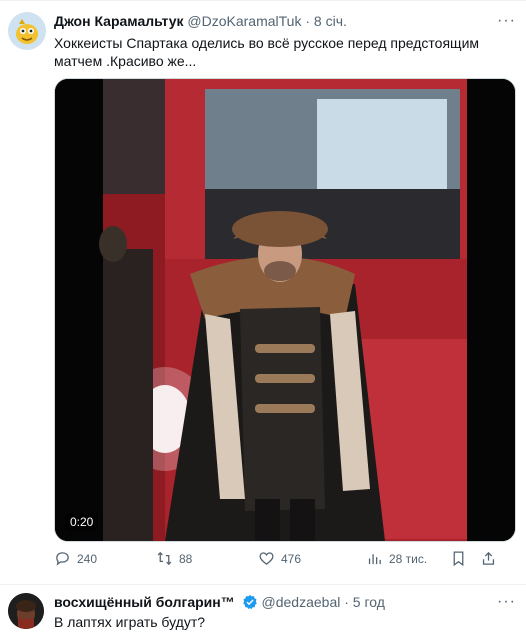 The width and height of the screenshot is (526, 634). What do you see at coordinates (130, 622) in the screenshot?
I see `reply-text: В лаптях играть будут?` at bounding box center [130, 622].